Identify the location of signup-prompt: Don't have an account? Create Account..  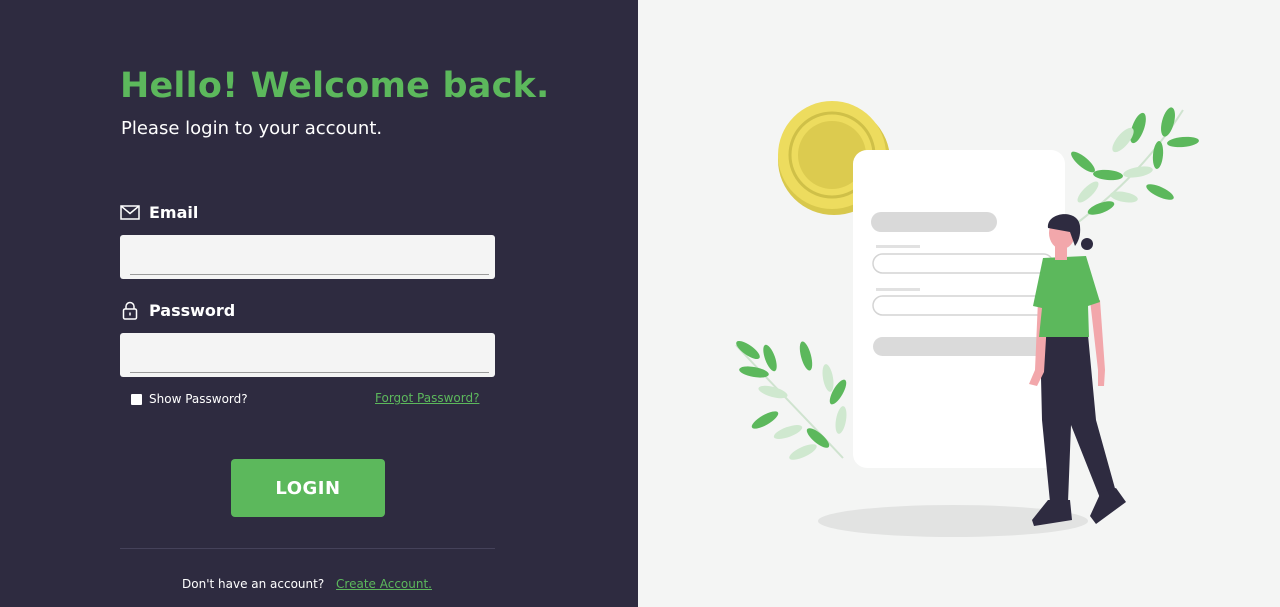
(307, 584).